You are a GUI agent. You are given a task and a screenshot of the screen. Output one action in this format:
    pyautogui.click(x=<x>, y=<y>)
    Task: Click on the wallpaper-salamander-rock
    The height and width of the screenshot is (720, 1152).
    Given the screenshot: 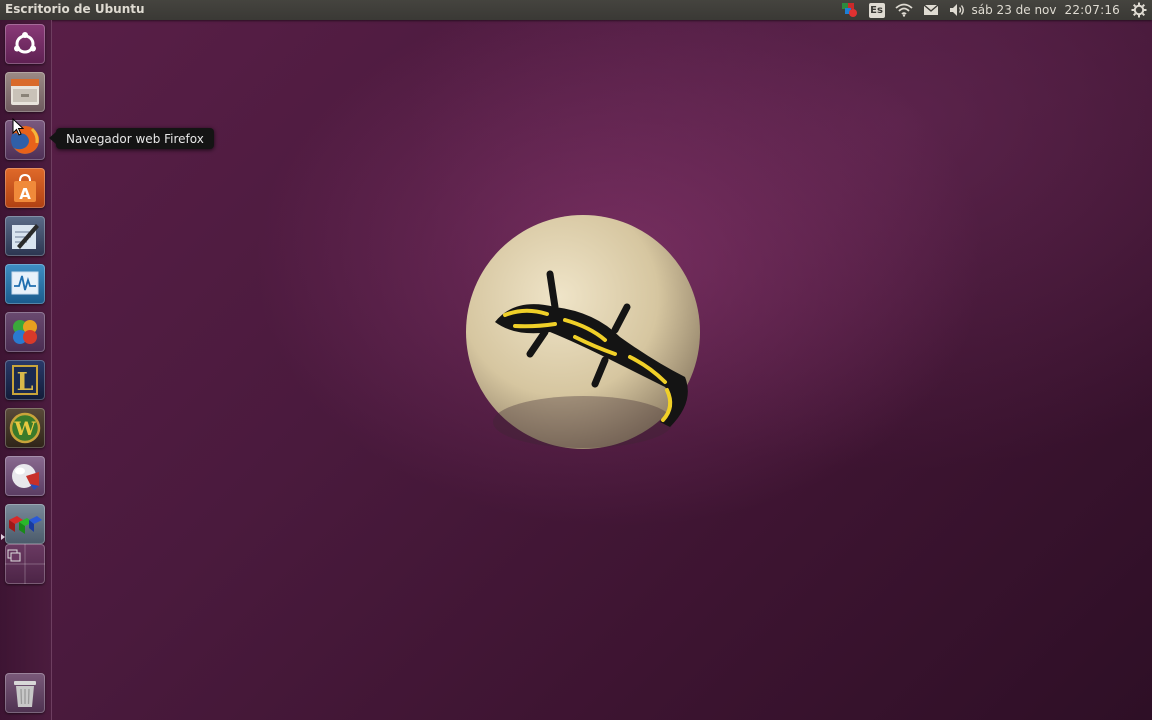 What is the action you would take?
    pyautogui.click(x=583, y=332)
    